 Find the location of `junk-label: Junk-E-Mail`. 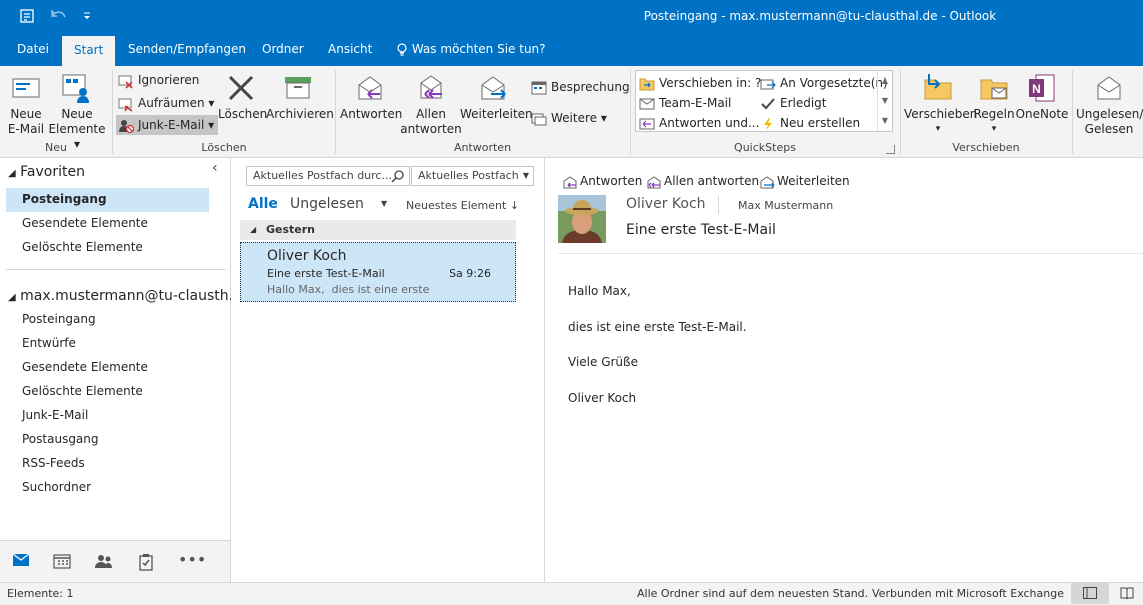

junk-label: Junk-E-Mail is located at coordinates (171, 125).